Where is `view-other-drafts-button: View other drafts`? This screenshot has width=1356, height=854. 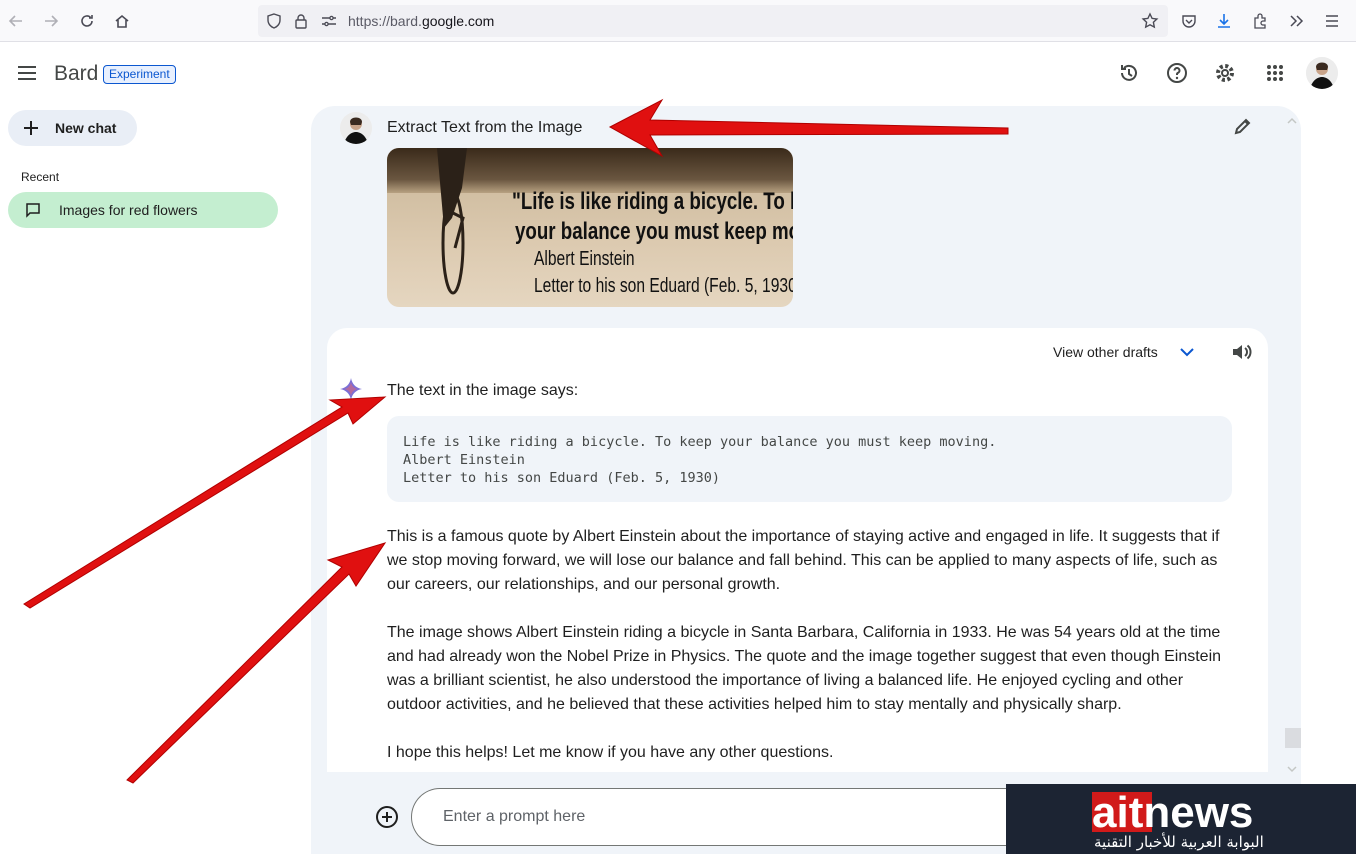
view-other-drafts-button: View other drafts is located at coordinates (1105, 352).